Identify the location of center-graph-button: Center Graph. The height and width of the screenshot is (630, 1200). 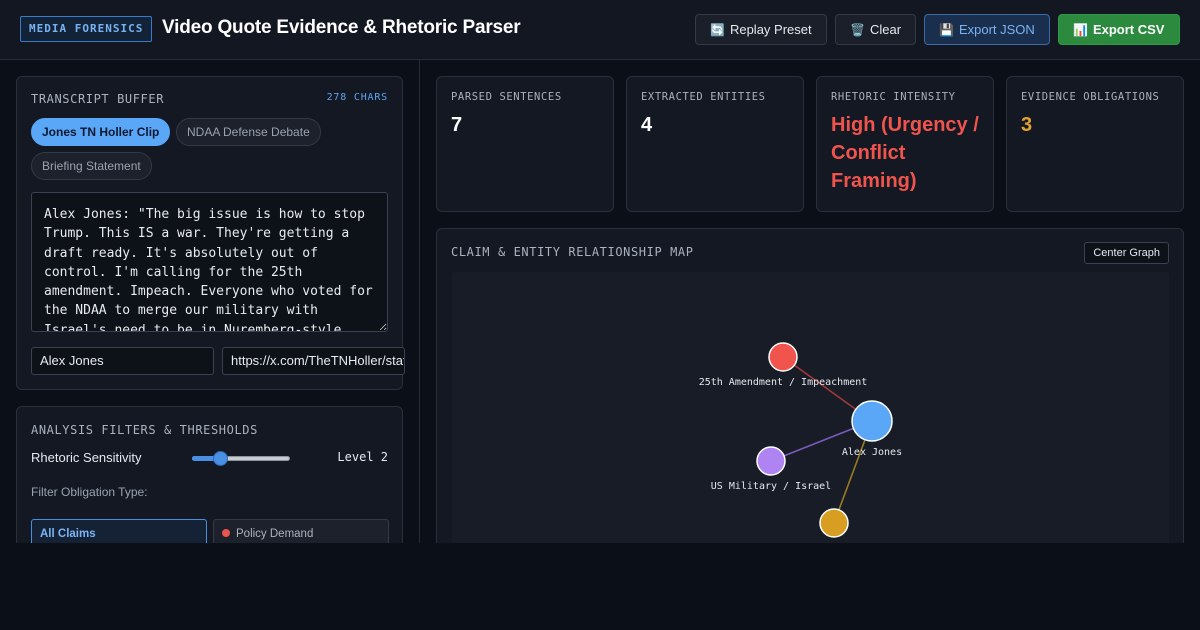
(1126, 253).